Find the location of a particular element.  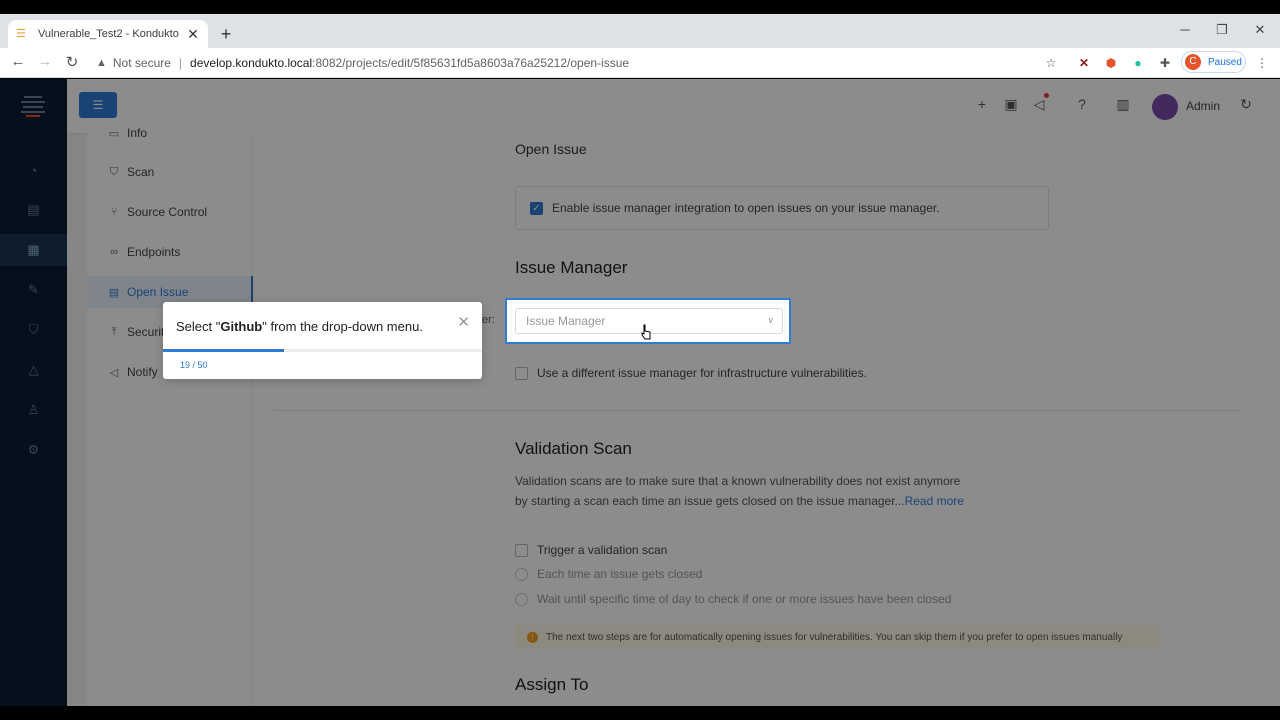

tab-close-icon: ✕ is located at coordinates (193, 34).